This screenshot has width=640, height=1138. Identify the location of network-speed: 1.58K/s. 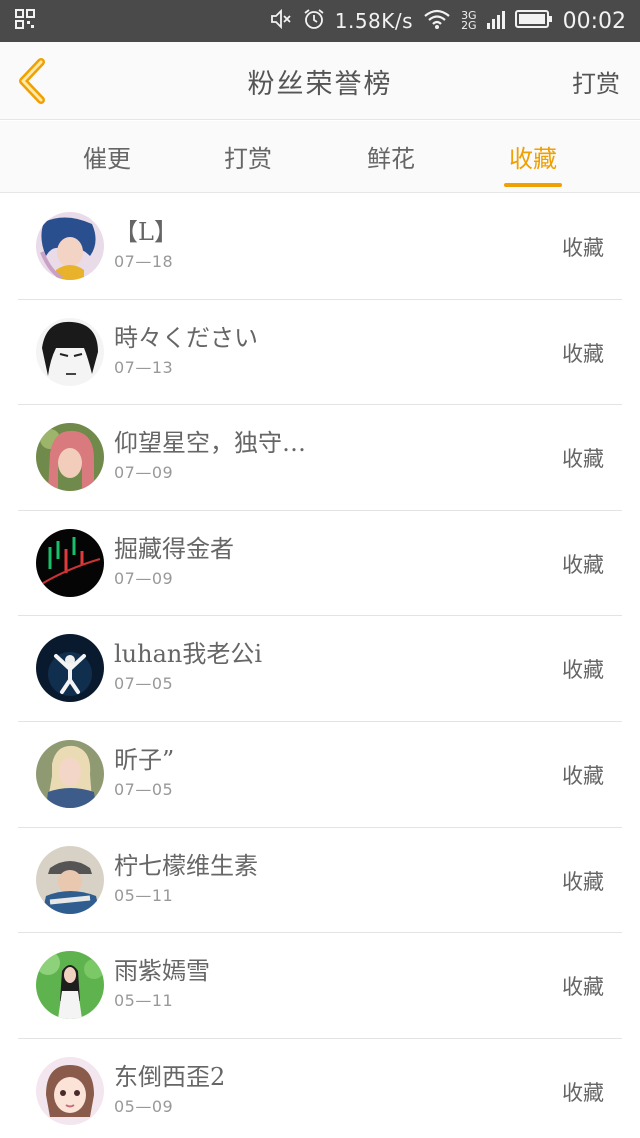
(374, 21).